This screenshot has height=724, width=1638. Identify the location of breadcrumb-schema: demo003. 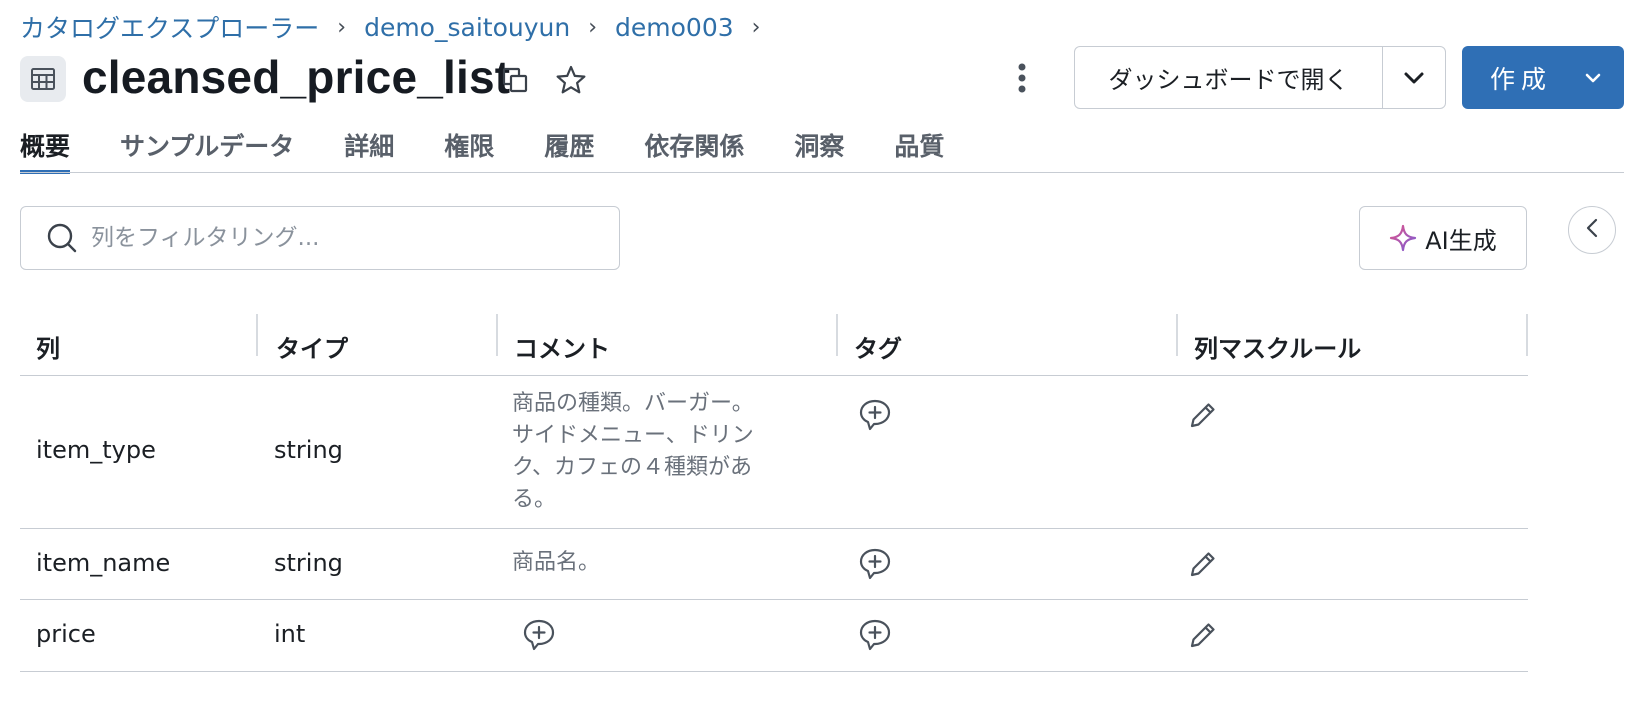
(674, 27).